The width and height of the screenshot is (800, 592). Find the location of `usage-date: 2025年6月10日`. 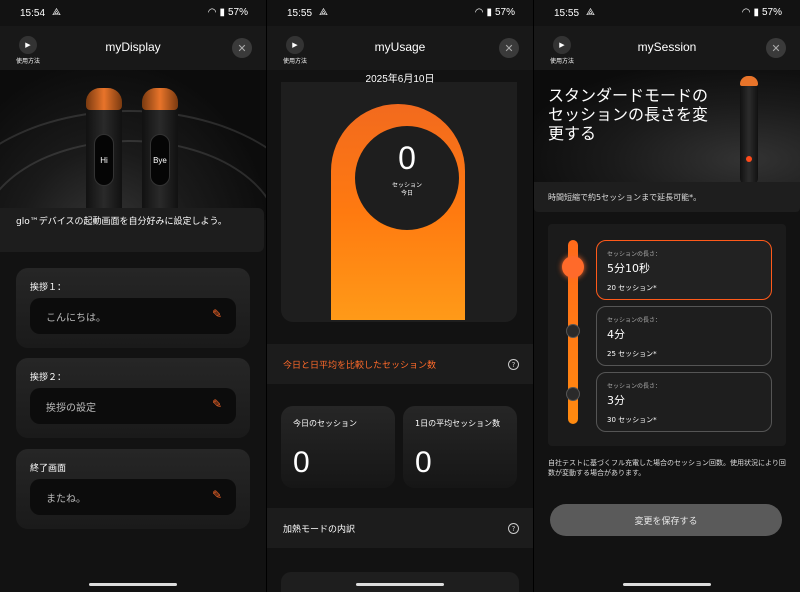

usage-date: 2025年6月10日 is located at coordinates (400, 79).